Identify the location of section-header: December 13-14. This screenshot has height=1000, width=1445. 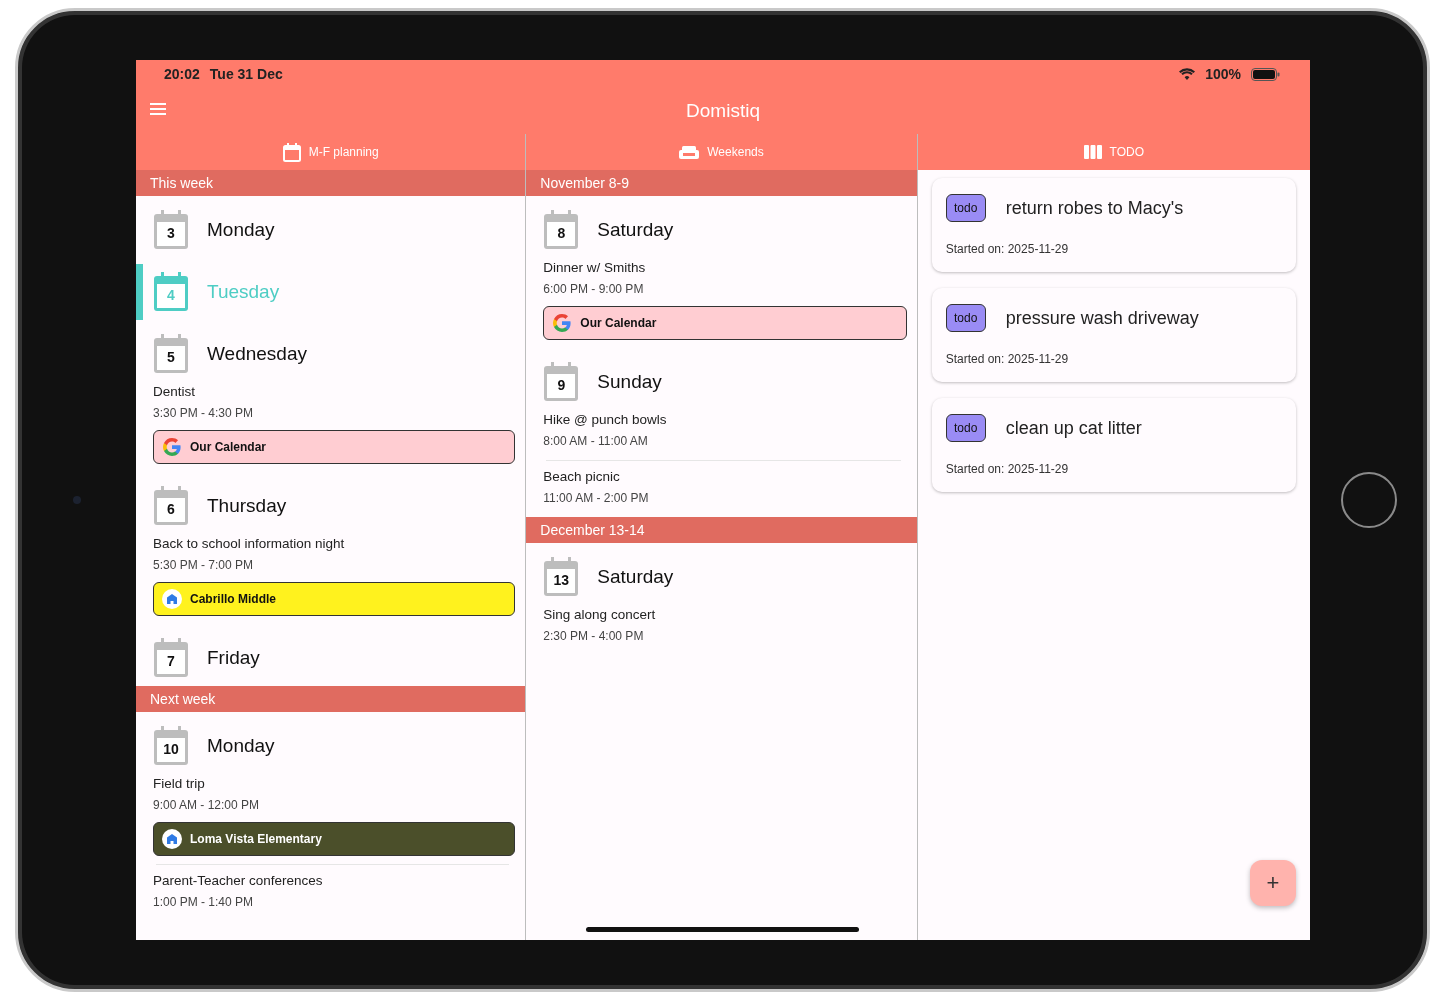
(721, 530).